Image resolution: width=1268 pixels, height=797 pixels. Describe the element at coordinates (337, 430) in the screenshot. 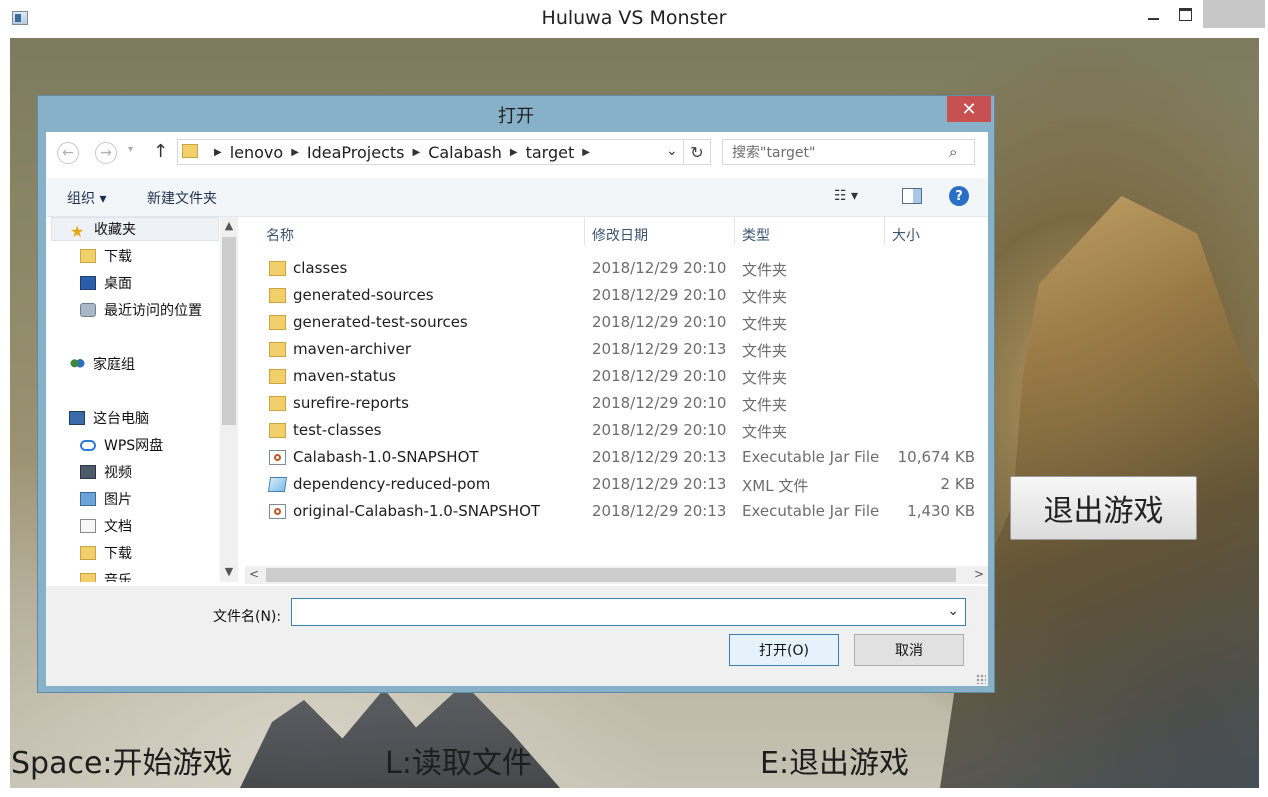

I see `file-name: test-classes` at that location.